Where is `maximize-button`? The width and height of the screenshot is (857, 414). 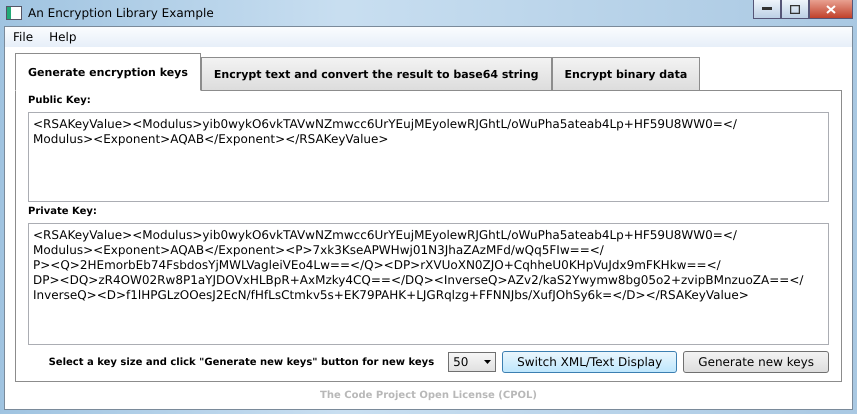
maximize-button is located at coordinates (795, 9).